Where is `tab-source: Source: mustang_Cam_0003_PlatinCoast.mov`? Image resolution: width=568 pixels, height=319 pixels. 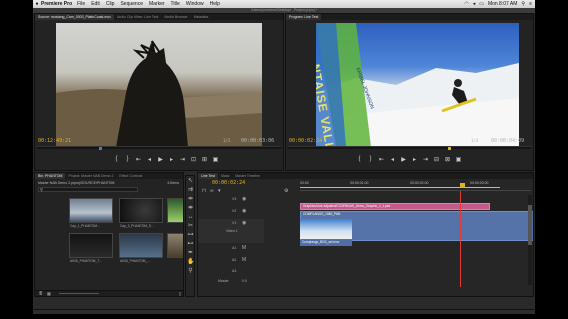
tab-source: Source: mustang_Cam_0003_PlatinCoast.mov is located at coordinates (74, 17).